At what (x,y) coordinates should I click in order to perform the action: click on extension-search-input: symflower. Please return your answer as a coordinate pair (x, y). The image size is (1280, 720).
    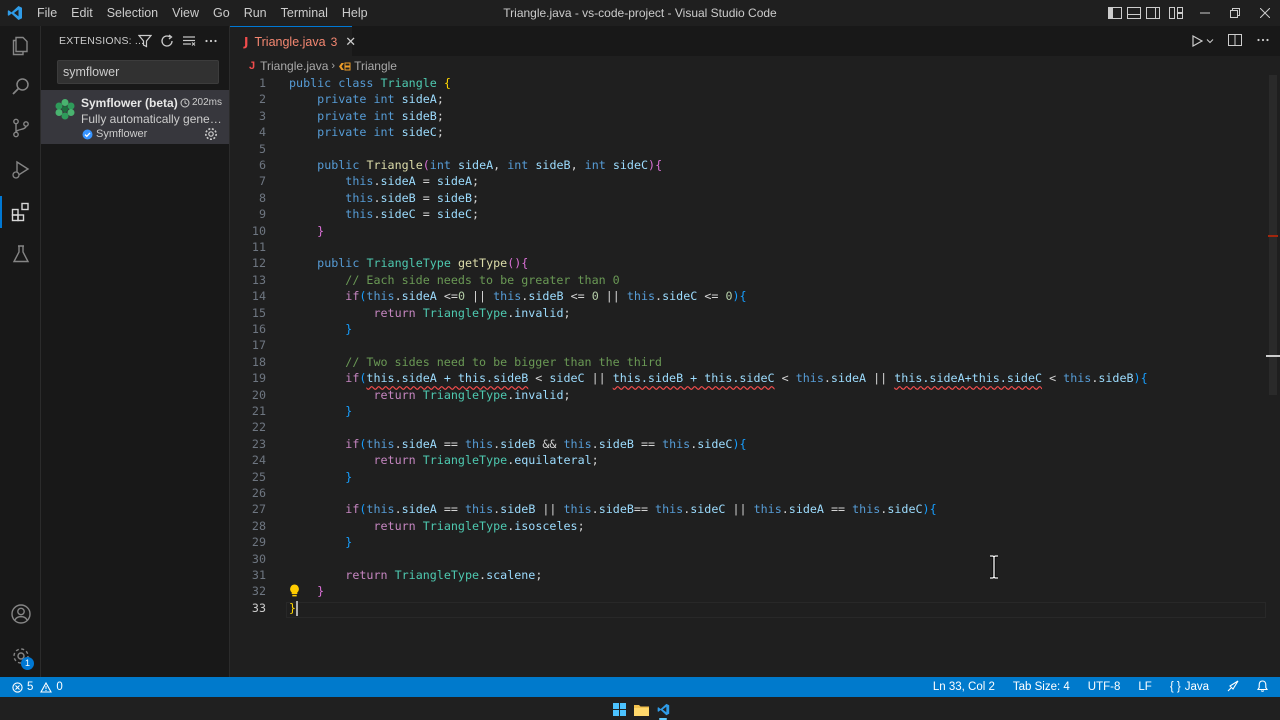
    Looking at the image, I should click on (138, 72).